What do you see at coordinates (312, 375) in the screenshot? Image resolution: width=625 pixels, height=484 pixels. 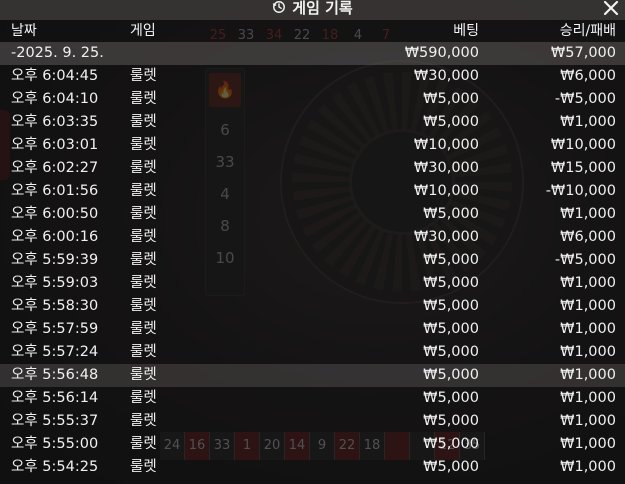 I see `history-row: 오후 5:56:48 룰렛 ₩5,000 ₩1,000` at bounding box center [312, 375].